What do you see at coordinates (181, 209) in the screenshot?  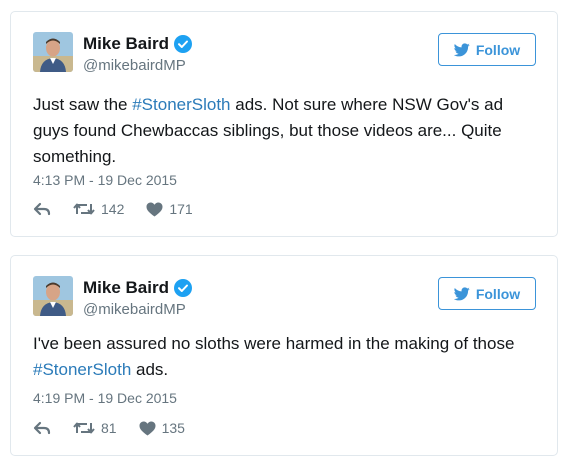 I see `like-count: 171` at bounding box center [181, 209].